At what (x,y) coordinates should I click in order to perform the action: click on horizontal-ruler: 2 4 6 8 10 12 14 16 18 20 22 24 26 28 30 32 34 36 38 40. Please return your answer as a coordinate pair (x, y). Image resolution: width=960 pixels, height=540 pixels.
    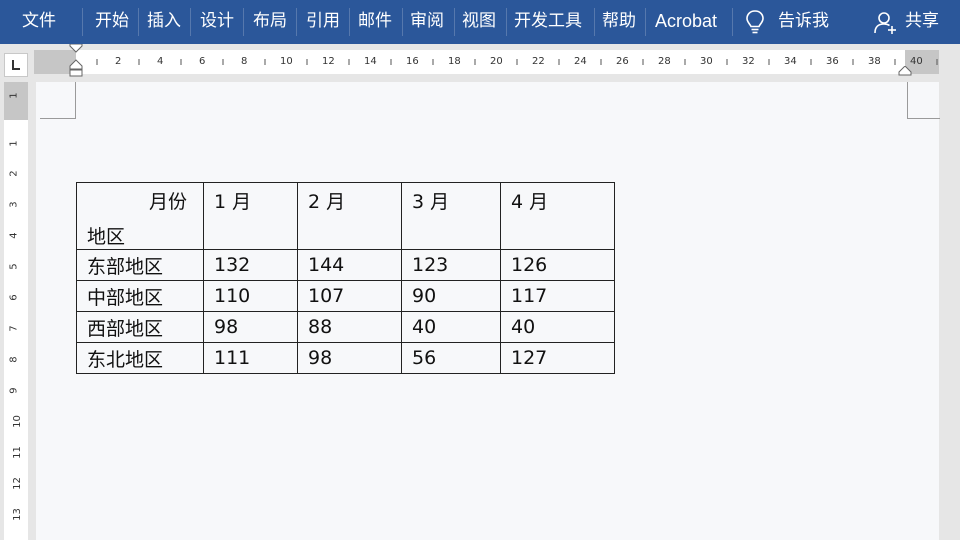
    Looking at the image, I should click on (486, 60).